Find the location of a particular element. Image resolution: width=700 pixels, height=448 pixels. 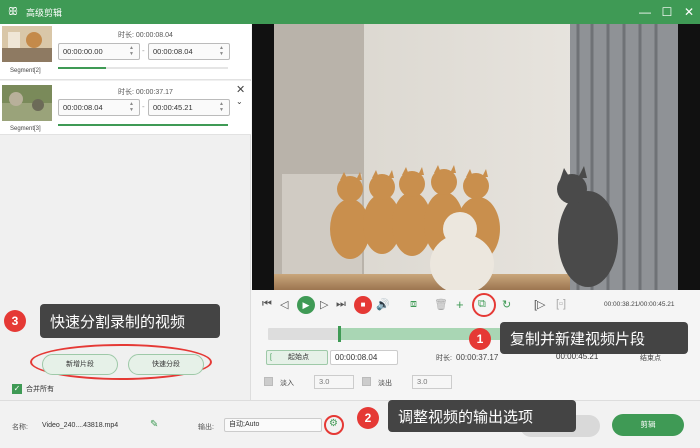

end-time-input: 00:00:45.21 is located at coordinates (579, 357).